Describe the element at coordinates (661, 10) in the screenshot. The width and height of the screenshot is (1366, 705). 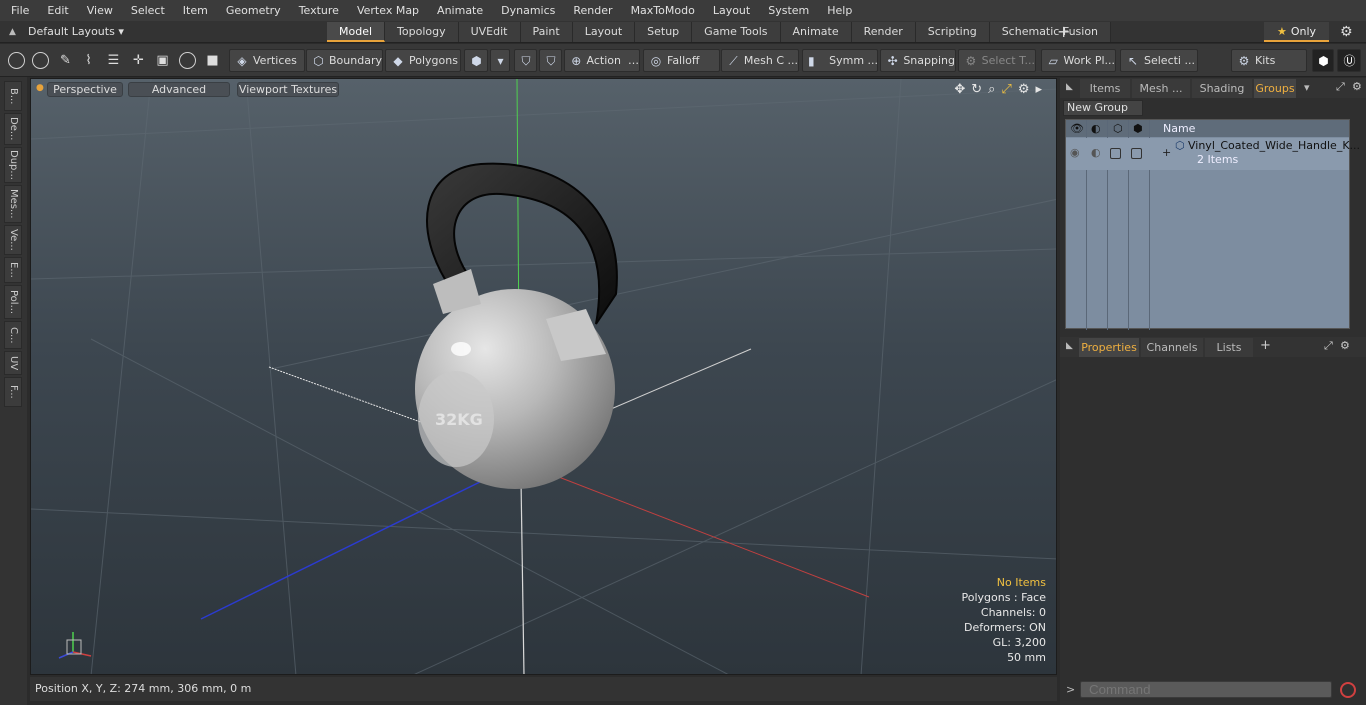
I see `menu-maxtomodo: MaxToModo` at that location.